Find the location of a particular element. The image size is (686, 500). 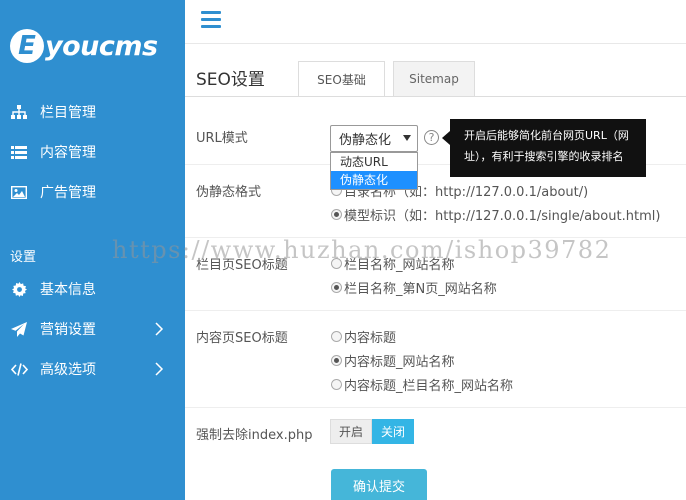

url-mode-option-dynamic: 动态URL is located at coordinates (374, 162).